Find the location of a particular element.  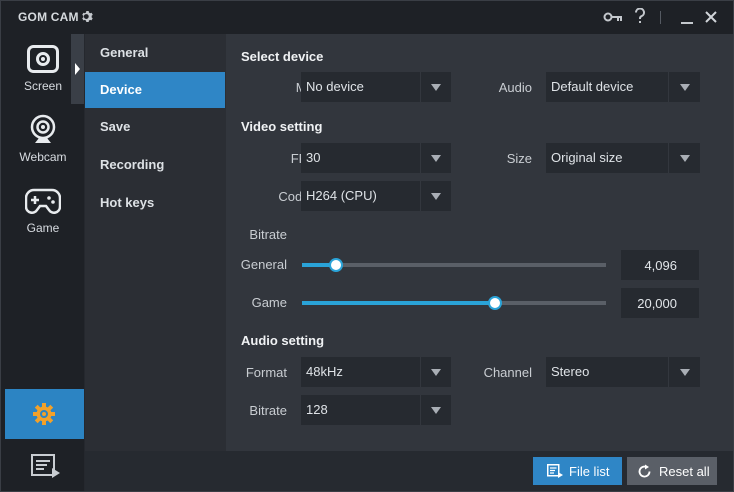

menu-item-hot-keys: Hot keys is located at coordinates (155, 203).